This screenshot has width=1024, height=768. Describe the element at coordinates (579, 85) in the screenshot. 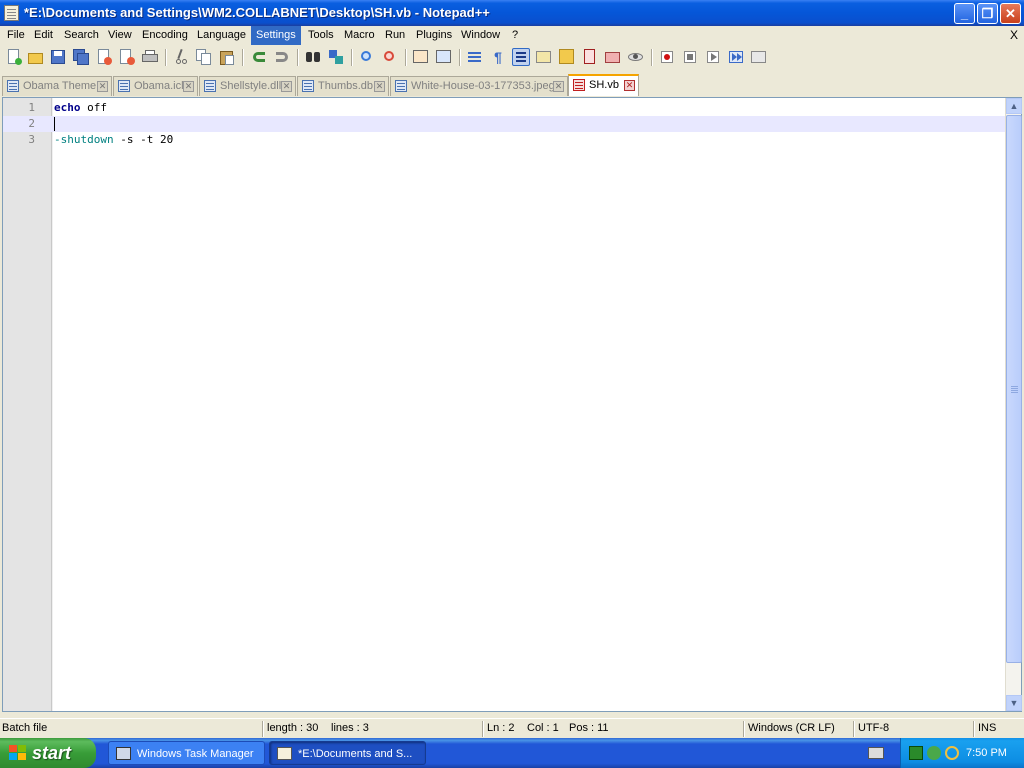

I see `document-unsaved-icon` at that location.